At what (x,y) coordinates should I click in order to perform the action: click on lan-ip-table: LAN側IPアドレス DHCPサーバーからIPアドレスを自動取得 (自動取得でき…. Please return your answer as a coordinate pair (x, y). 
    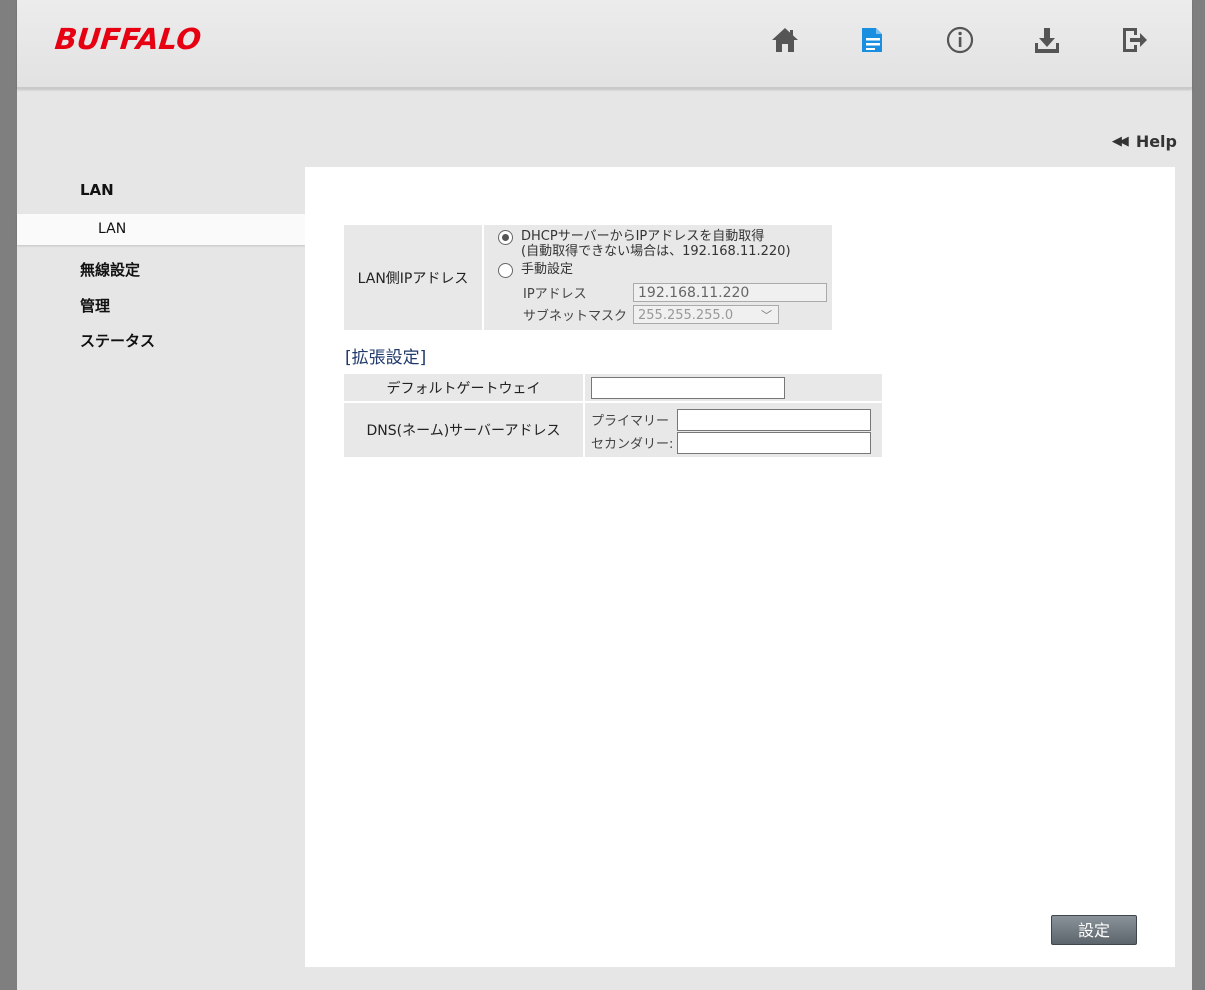
    Looking at the image, I should click on (588, 277).